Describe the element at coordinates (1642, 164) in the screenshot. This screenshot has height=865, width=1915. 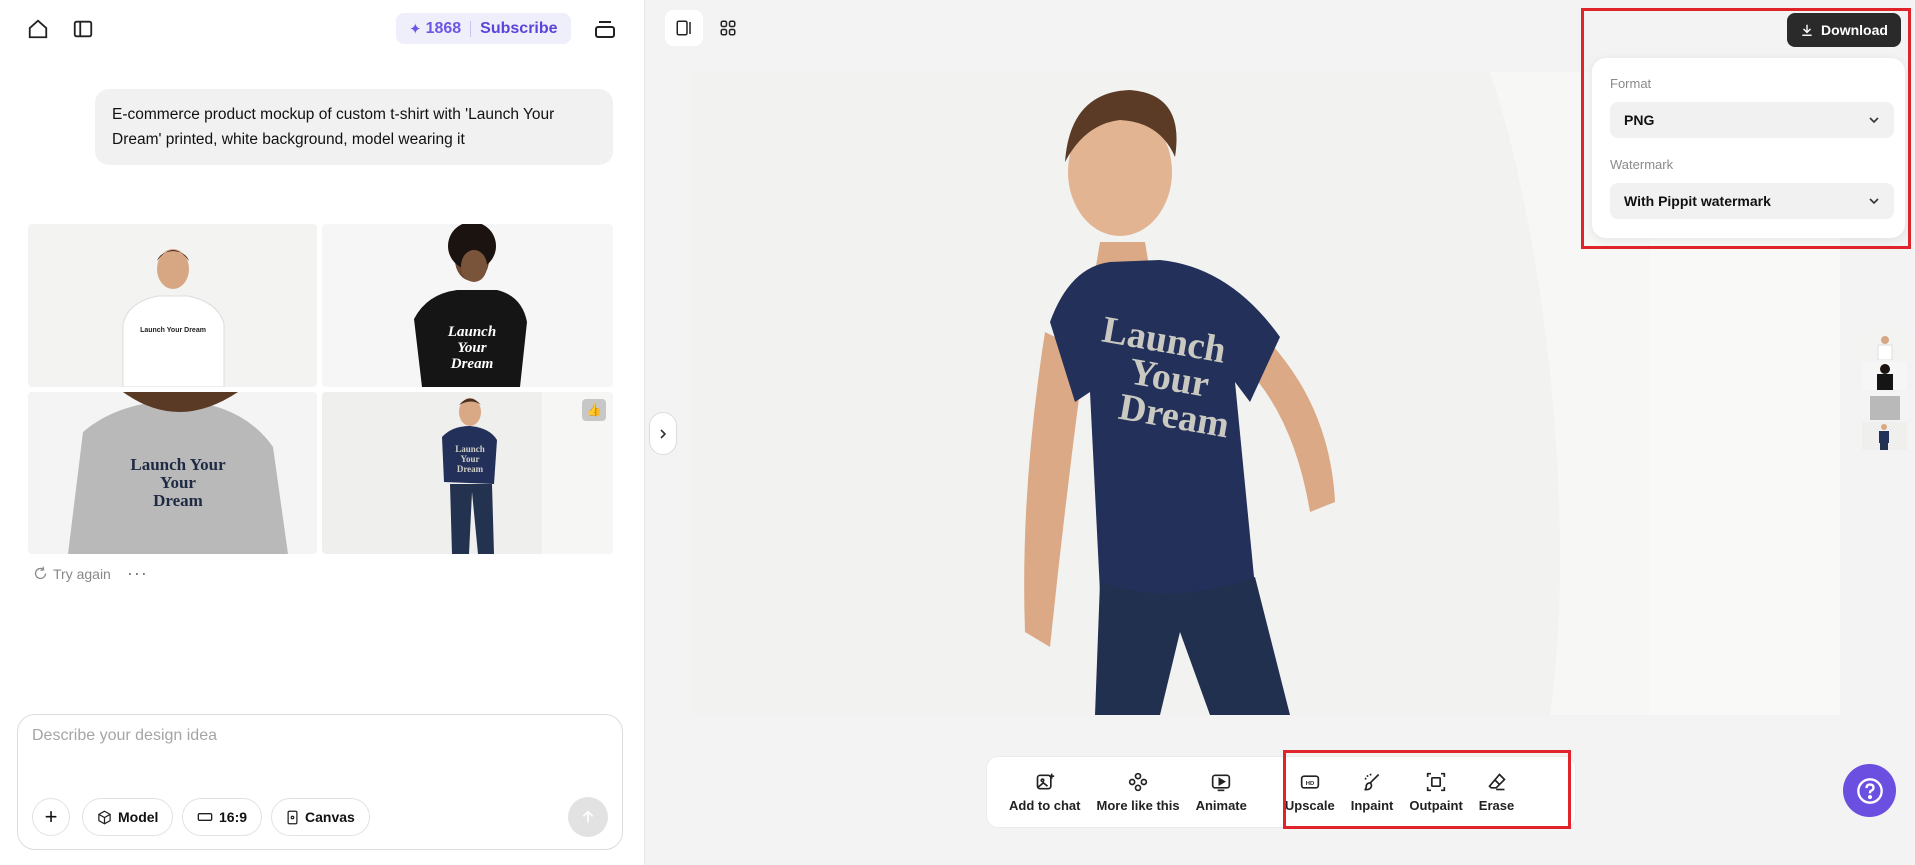
I see `watermark-label: Watermark` at that location.